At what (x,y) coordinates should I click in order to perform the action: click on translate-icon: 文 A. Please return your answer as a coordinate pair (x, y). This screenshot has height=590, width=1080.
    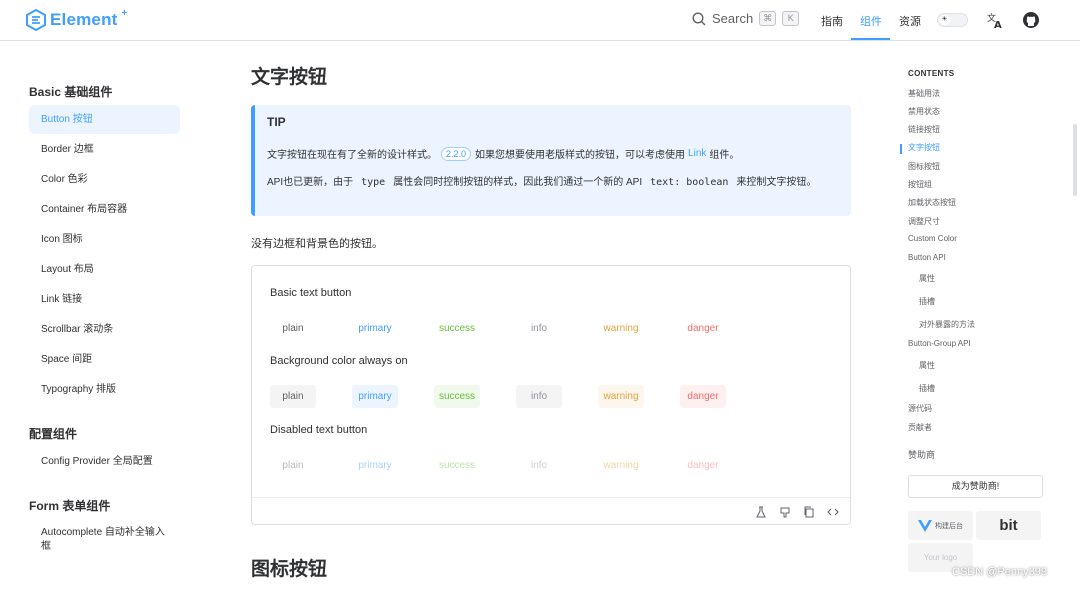
    Looking at the image, I should click on (995, 20).